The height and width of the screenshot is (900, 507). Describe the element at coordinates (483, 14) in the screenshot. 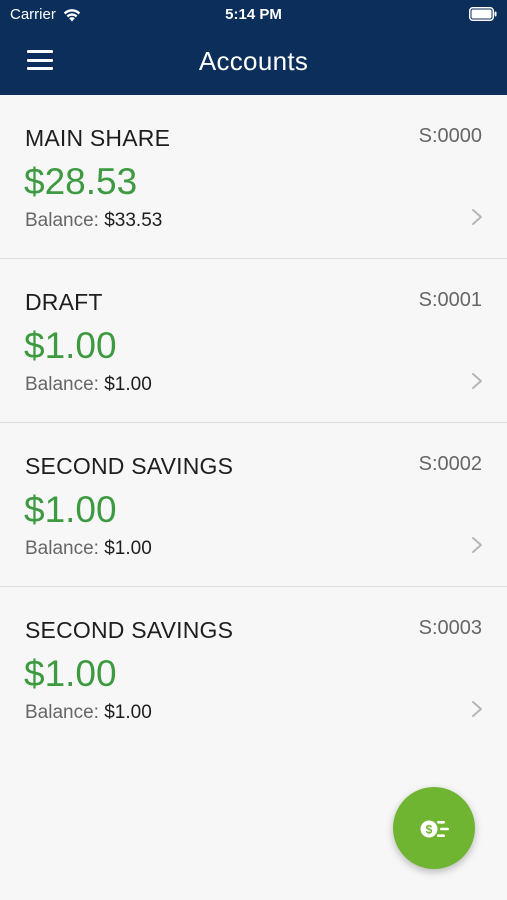

I see `battery-icon` at that location.